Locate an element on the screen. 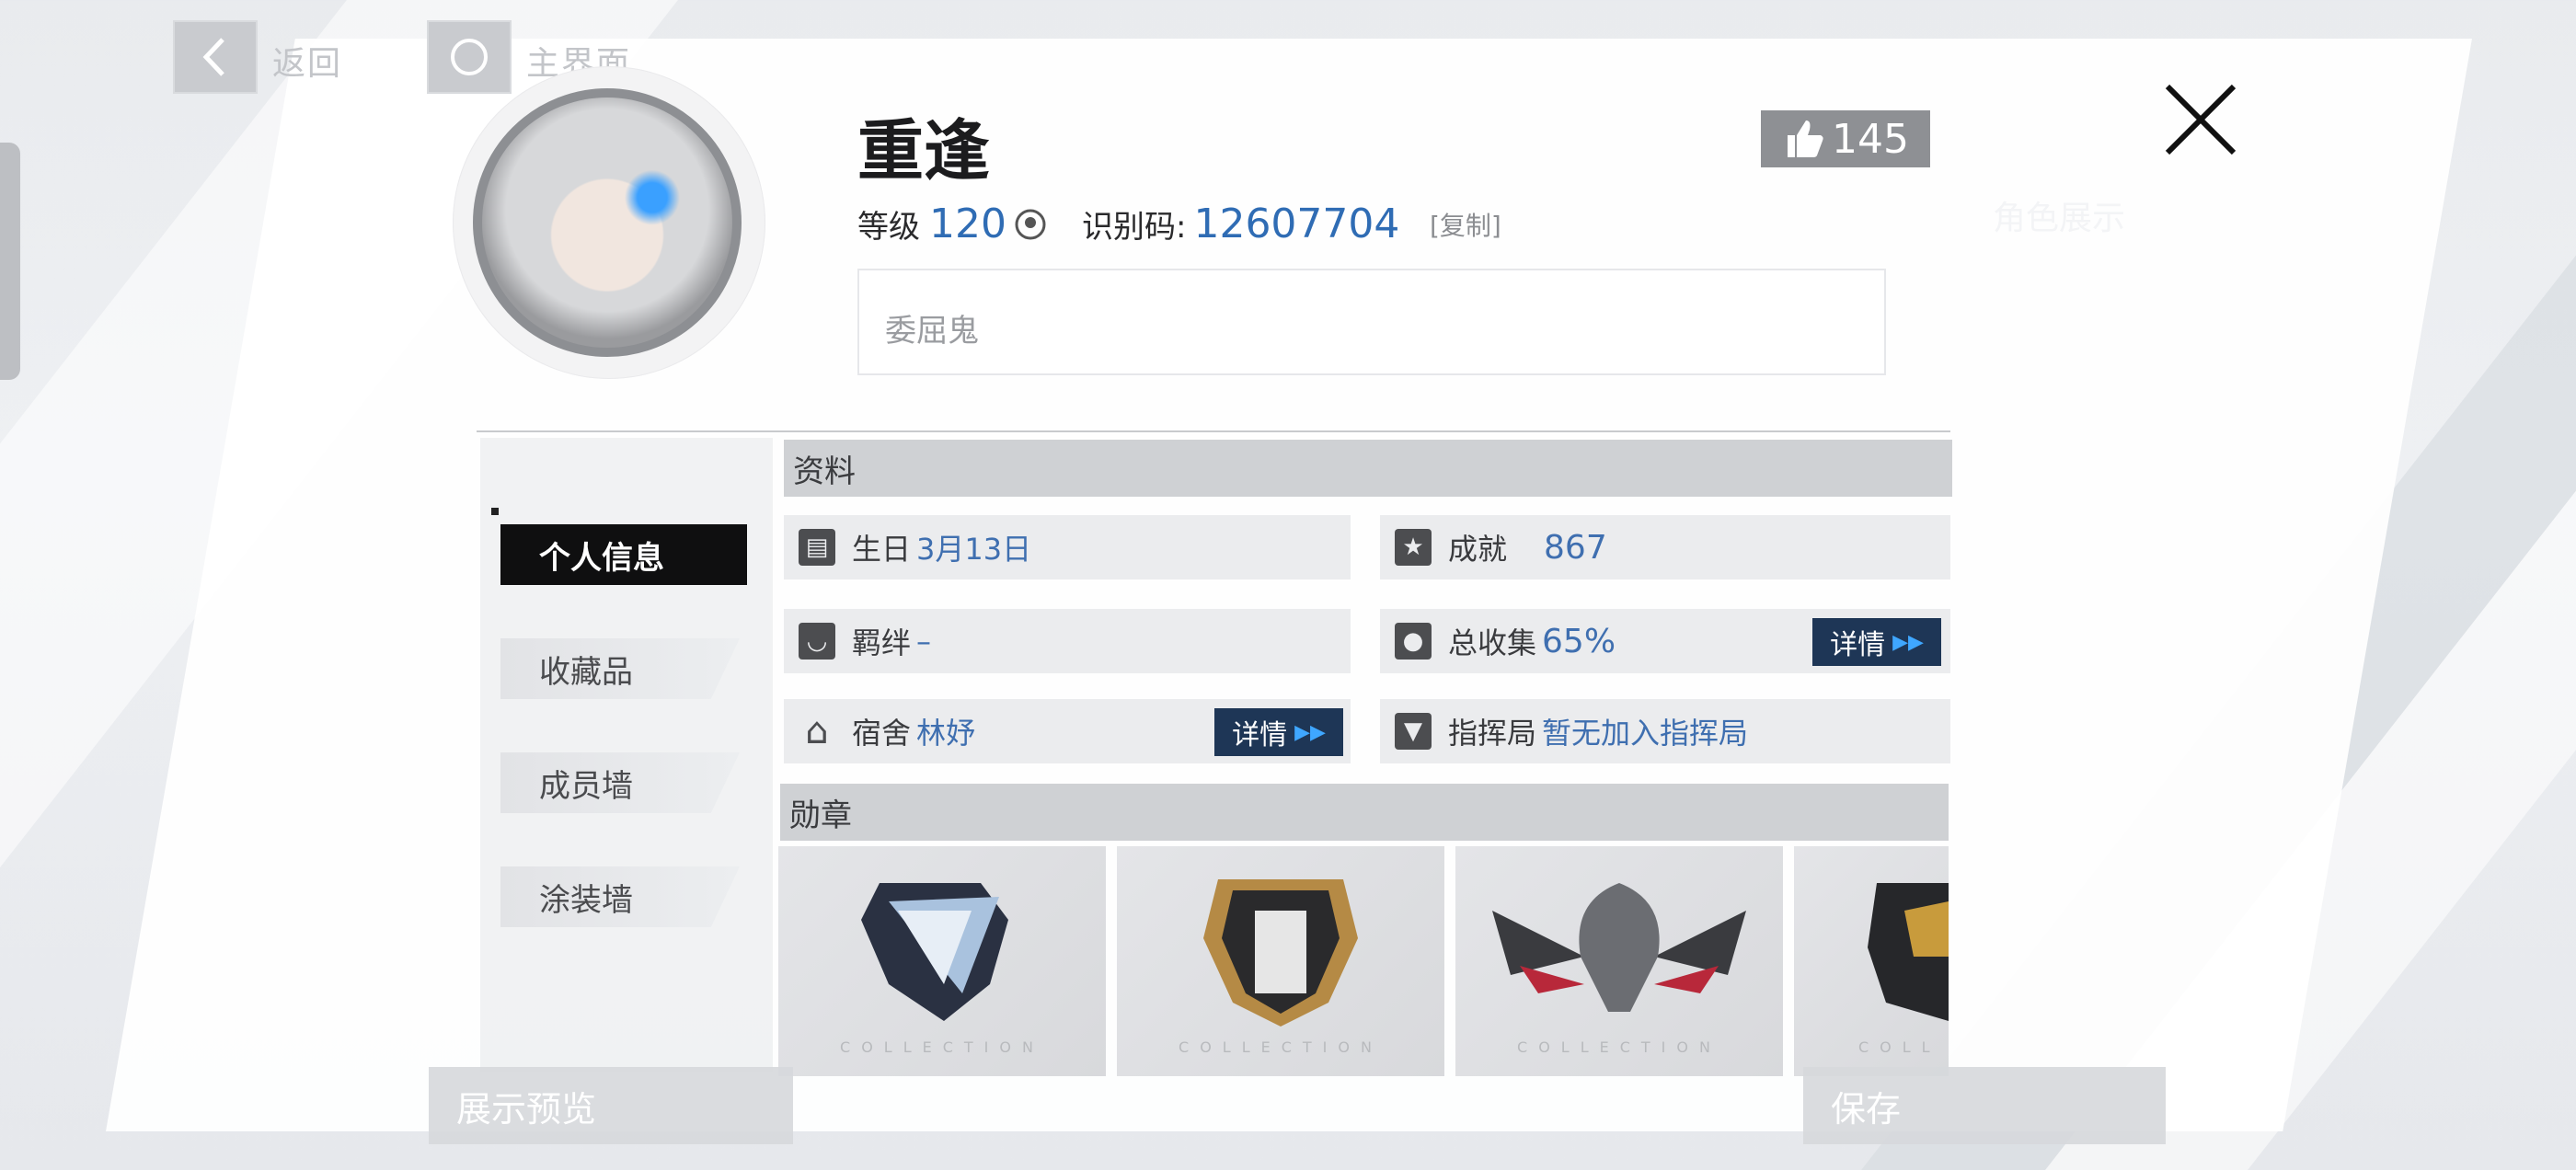  birthday-row: ▤ 生日 3月13日 is located at coordinates (1067, 547).